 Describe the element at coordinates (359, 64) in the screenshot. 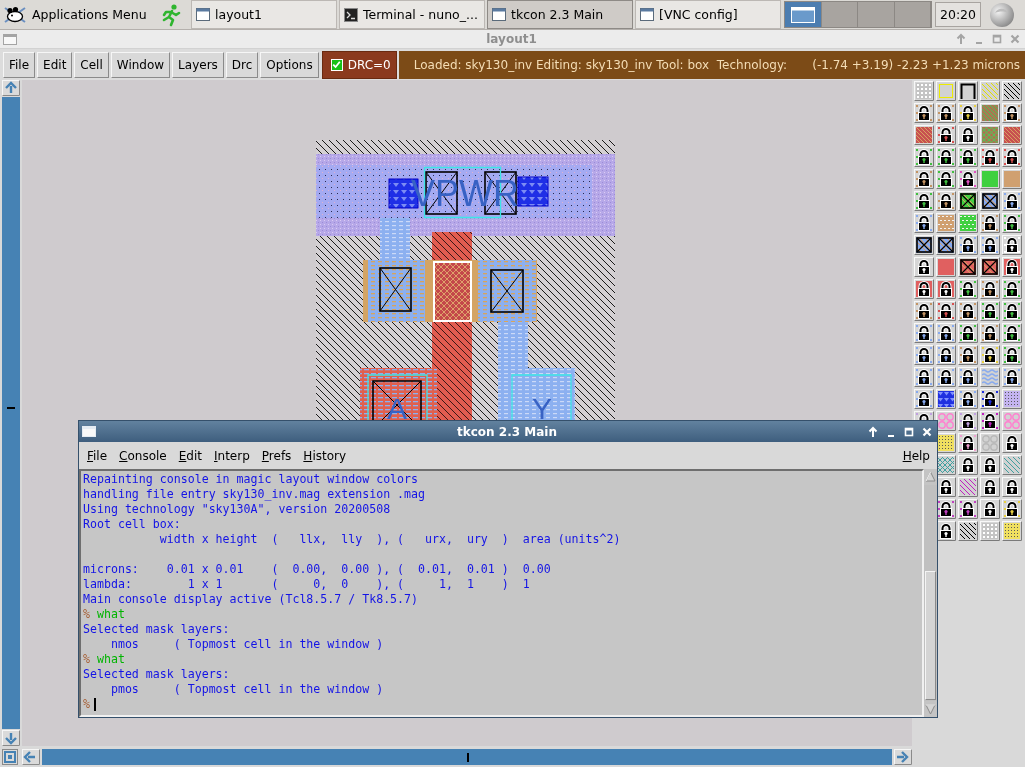

I see `drc-toggle: DRC=0` at that location.